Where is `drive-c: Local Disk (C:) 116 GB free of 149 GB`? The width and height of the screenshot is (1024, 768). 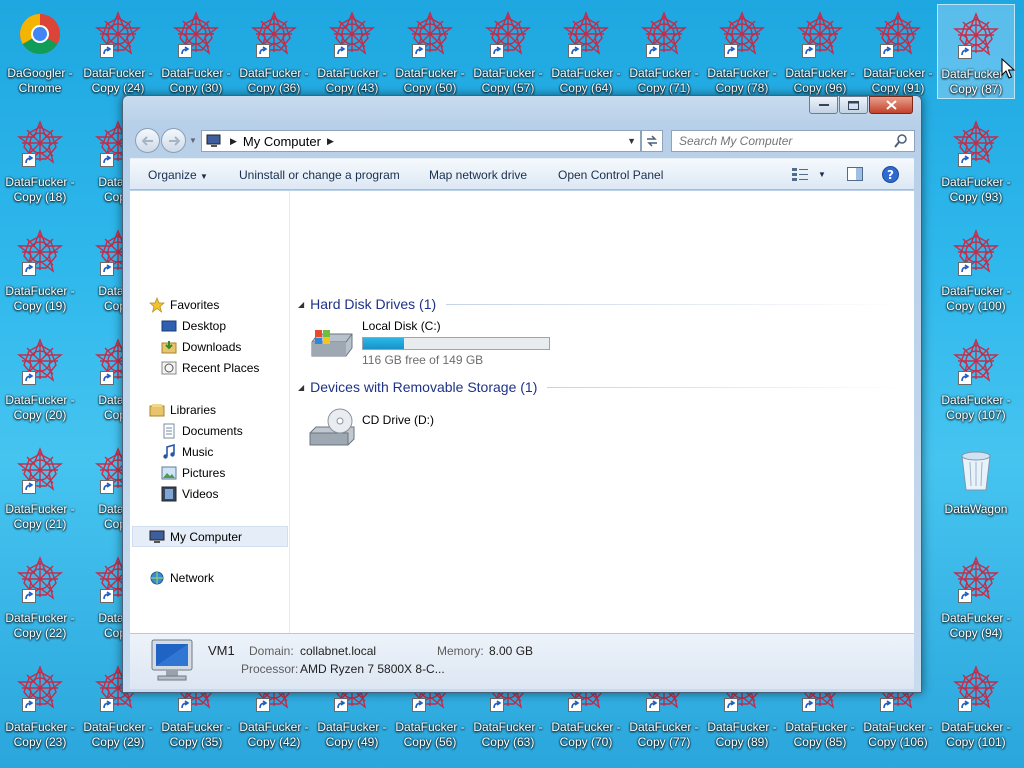 drive-c: Local Disk (C:) 116 GB free of 149 GB is located at coordinates (429, 343).